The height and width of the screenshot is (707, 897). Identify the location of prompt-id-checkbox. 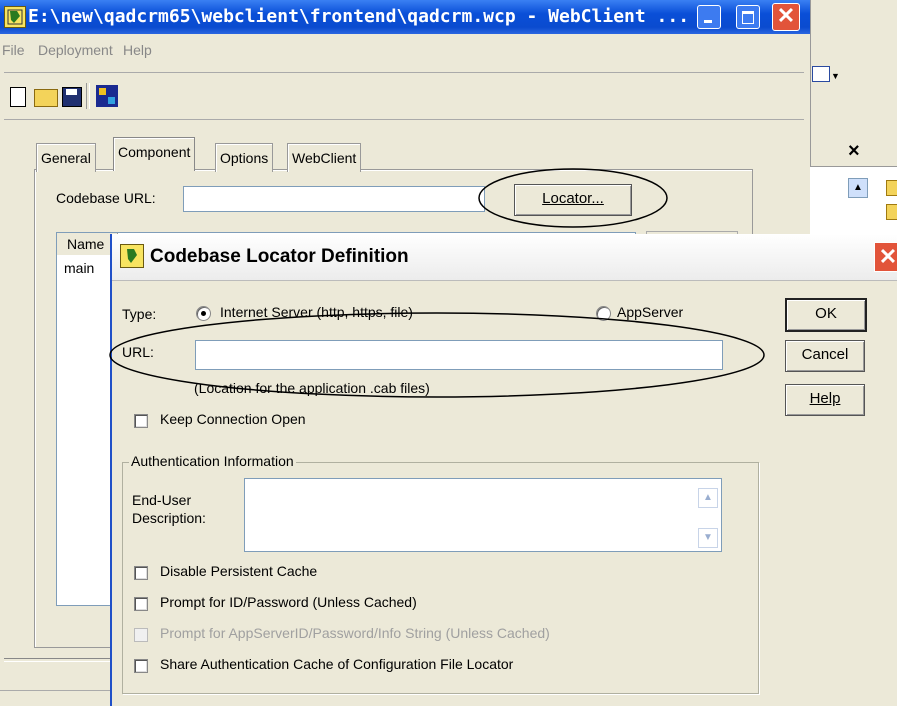
(141, 604).